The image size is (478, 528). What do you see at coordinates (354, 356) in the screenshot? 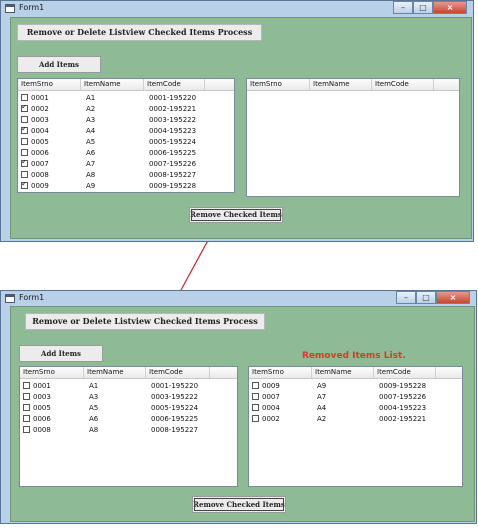
I see `removed-items-caption: Removed Items List.` at bounding box center [354, 356].